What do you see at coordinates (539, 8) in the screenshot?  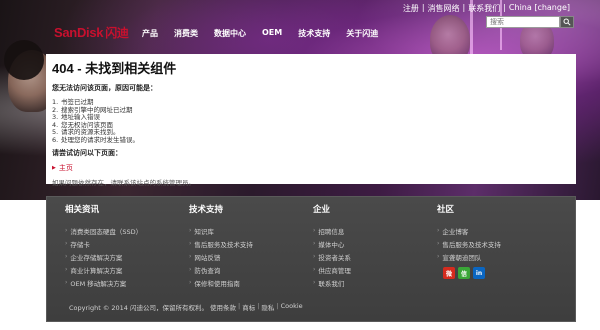 I see `utility-link-region: China [change]` at bounding box center [539, 8].